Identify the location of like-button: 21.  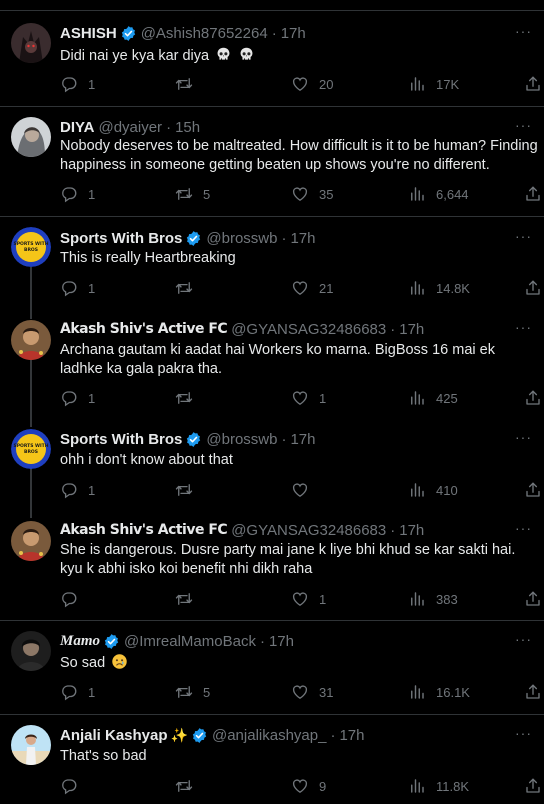
(312, 288).